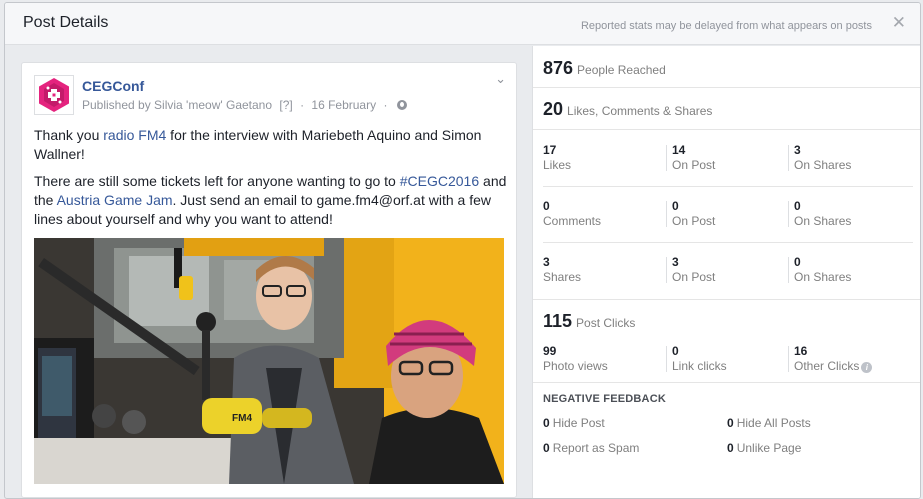  I want to click on comments-total: 0 Comments, so click(572, 214).